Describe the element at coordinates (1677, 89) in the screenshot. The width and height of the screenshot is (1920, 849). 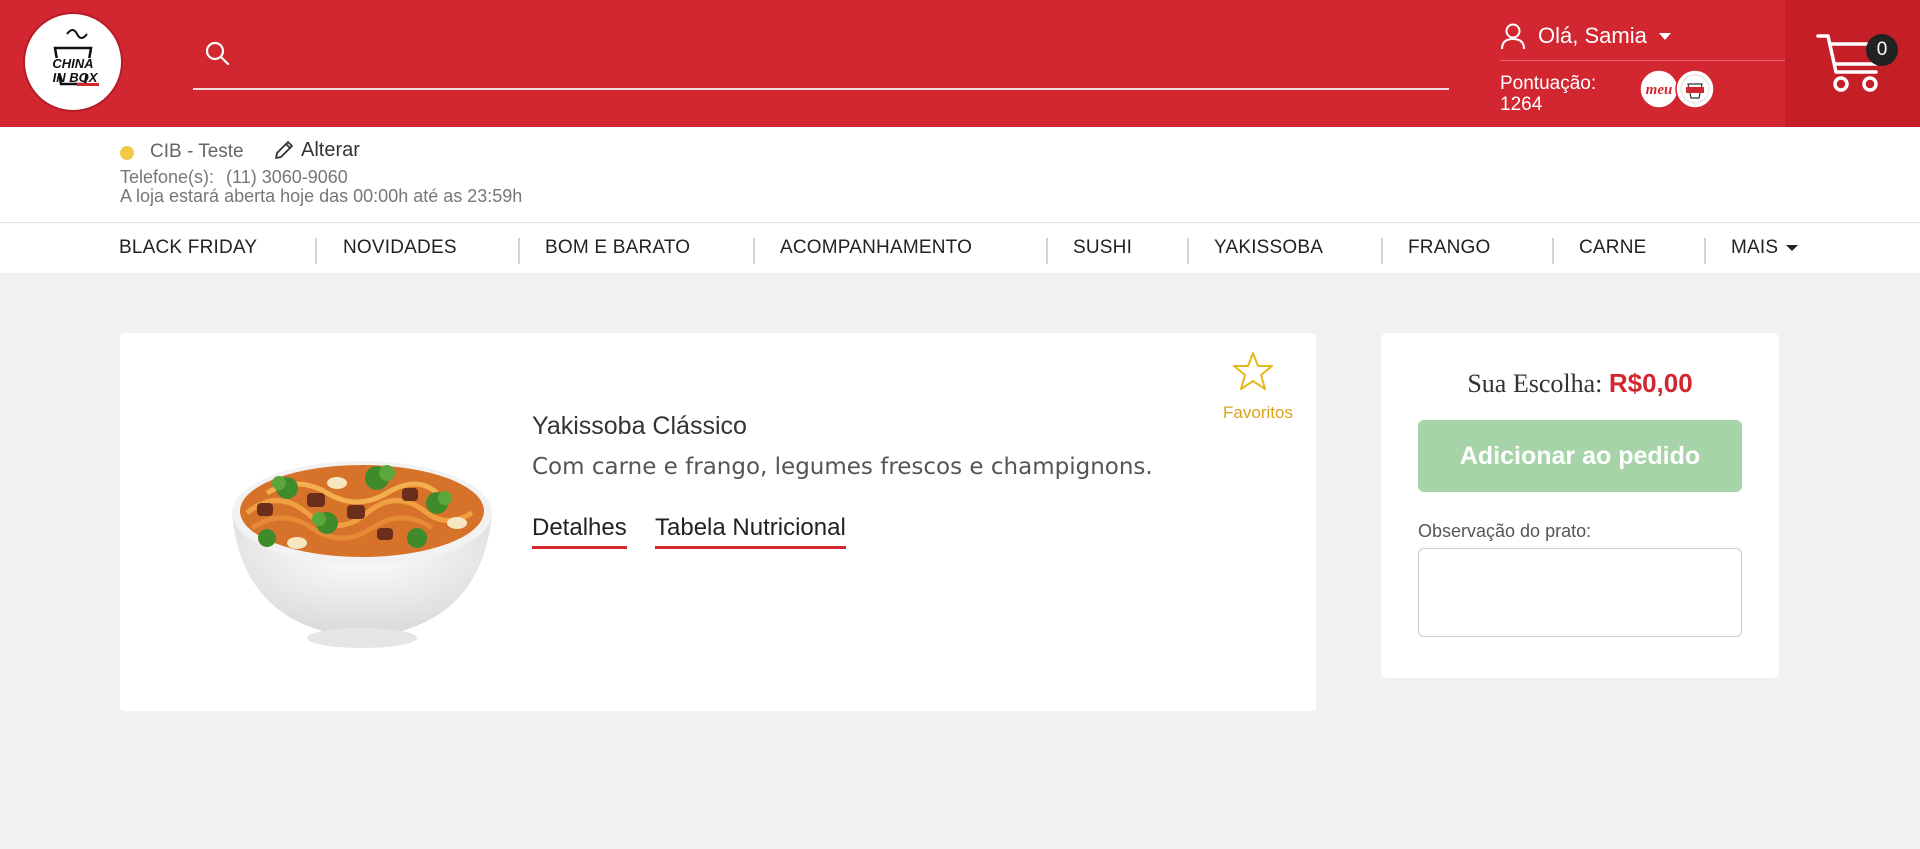
I see `meu-china-in-box-badge: meu` at that location.